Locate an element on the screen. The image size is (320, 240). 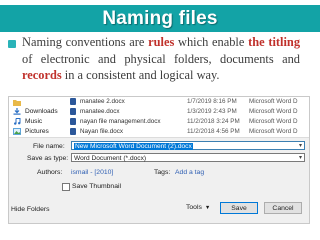
folder-icon is located at coordinates (17, 102).